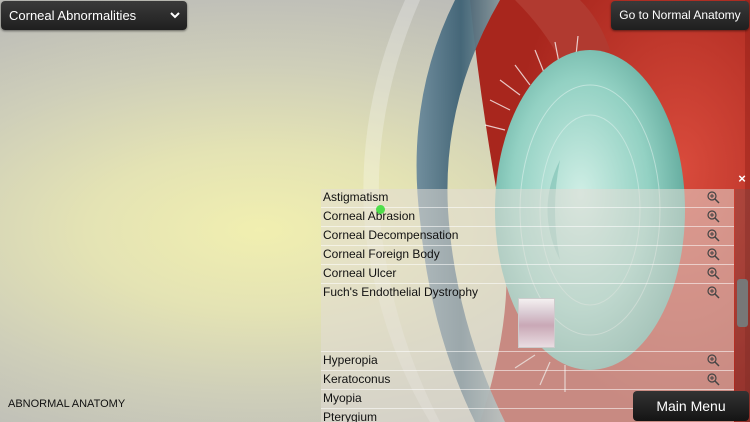 This screenshot has height=422, width=750. I want to click on touch-indicator, so click(380, 209).